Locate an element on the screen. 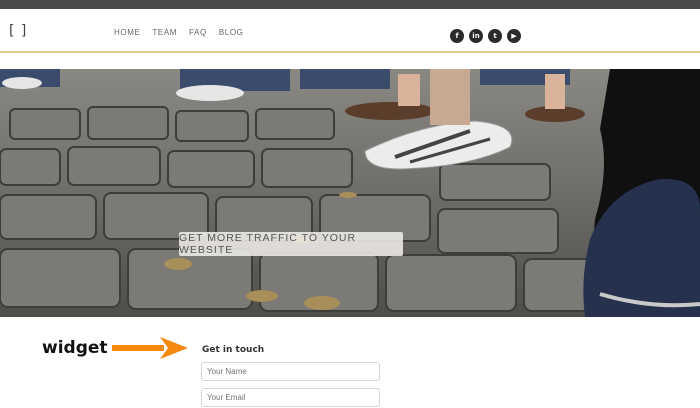  top-bar is located at coordinates (350, 4).